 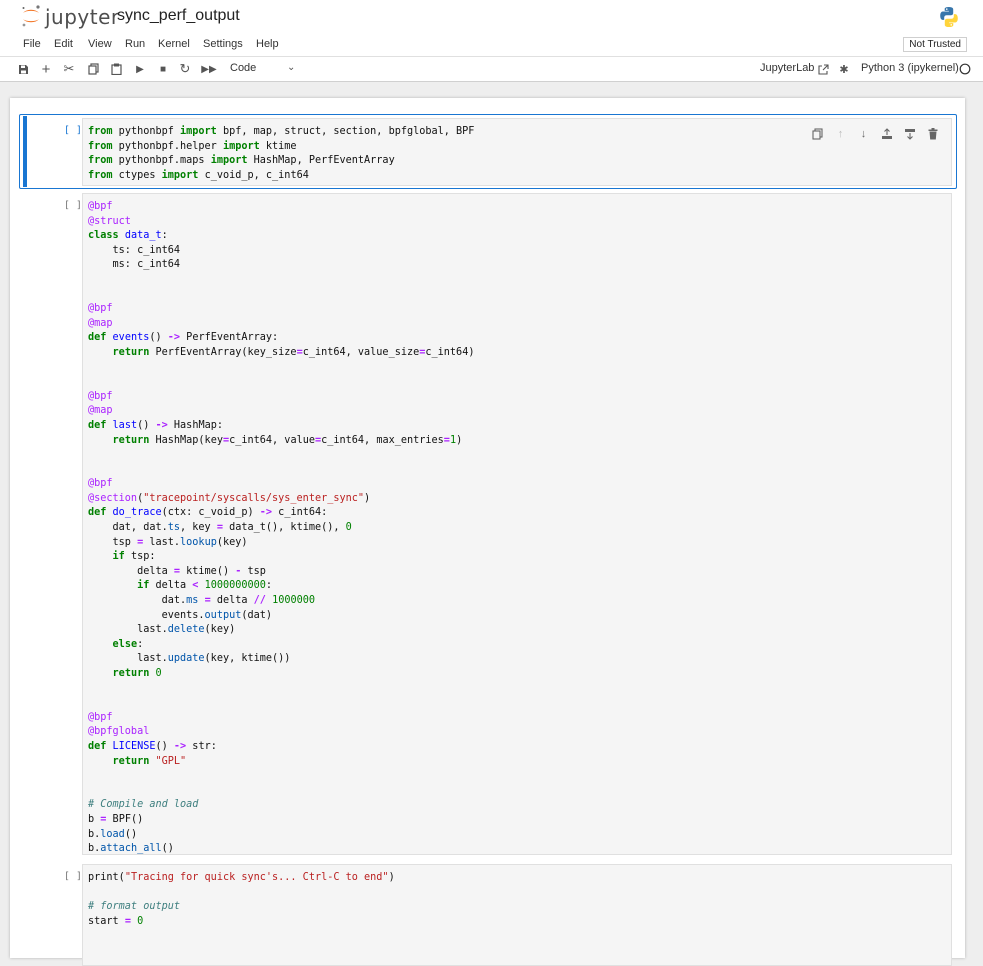 I want to click on duplicate-icon, so click(x=817, y=134).